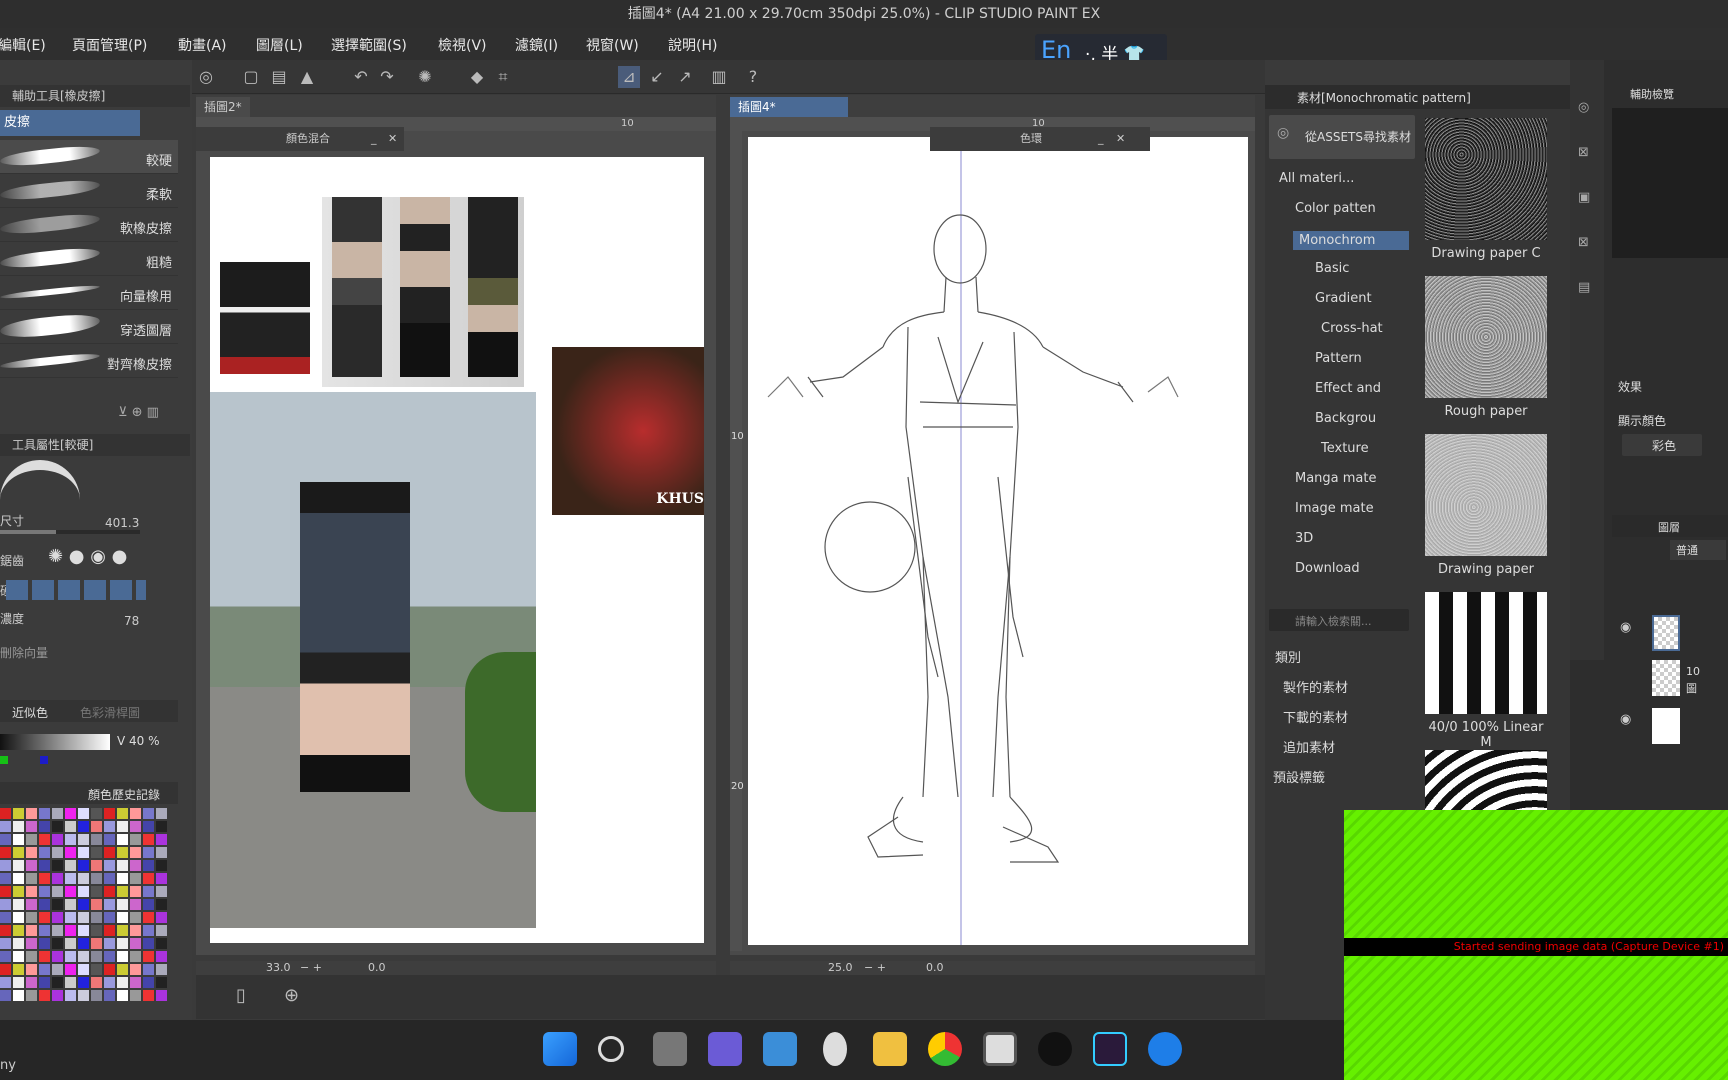  Describe the element at coordinates (55, 742) in the screenshot. I see `value-slider` at that location.